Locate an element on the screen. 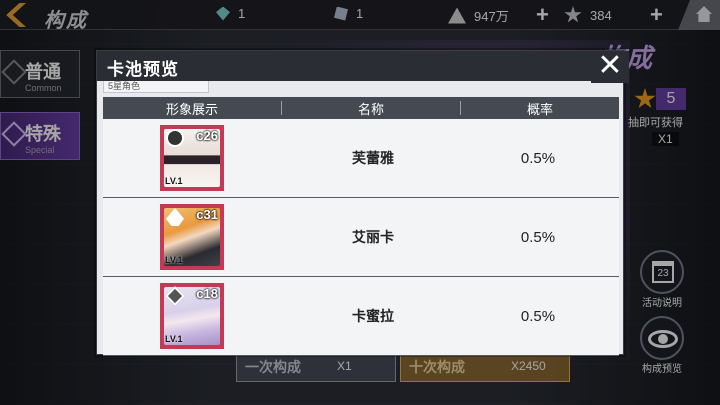 The height and width of the screenshot is (405, 720). column-header-portrait: 形象展示 is located at coordinates (191, 109).